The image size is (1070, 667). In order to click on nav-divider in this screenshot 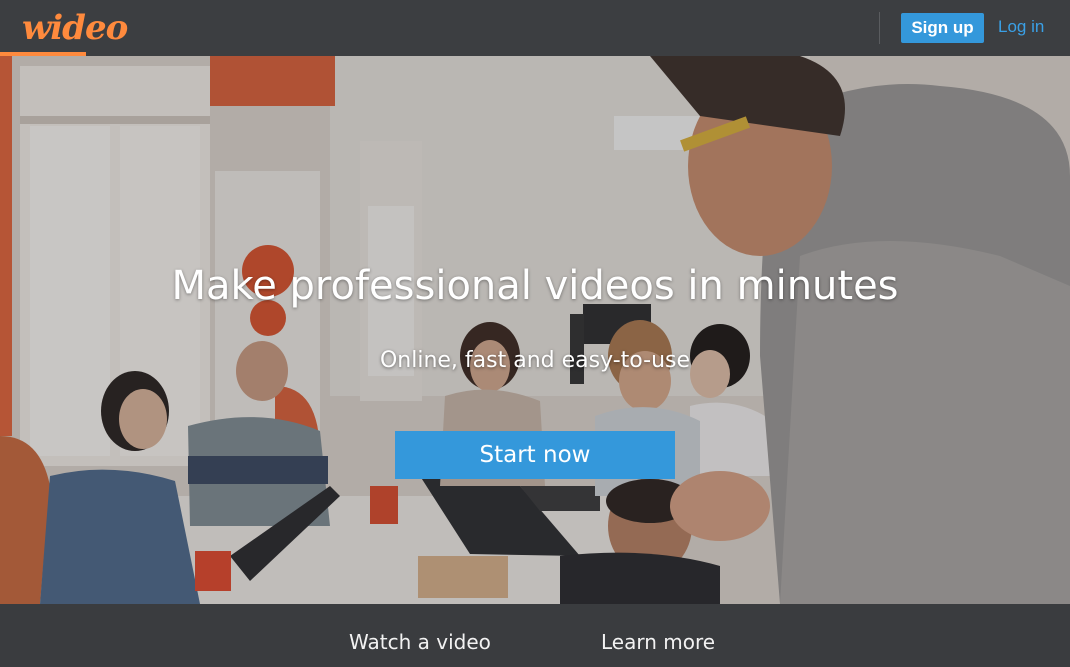, I will do `click(879, 28)`.